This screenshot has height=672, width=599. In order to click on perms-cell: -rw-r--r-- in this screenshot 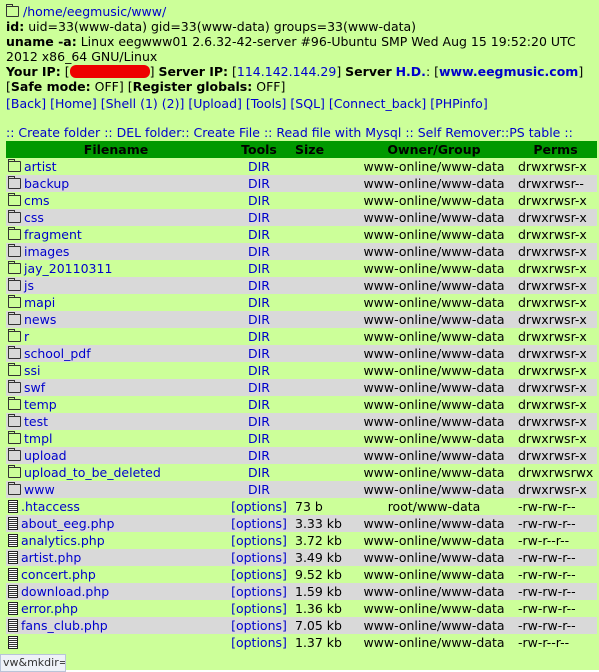, I will do `click(555, 642)`.